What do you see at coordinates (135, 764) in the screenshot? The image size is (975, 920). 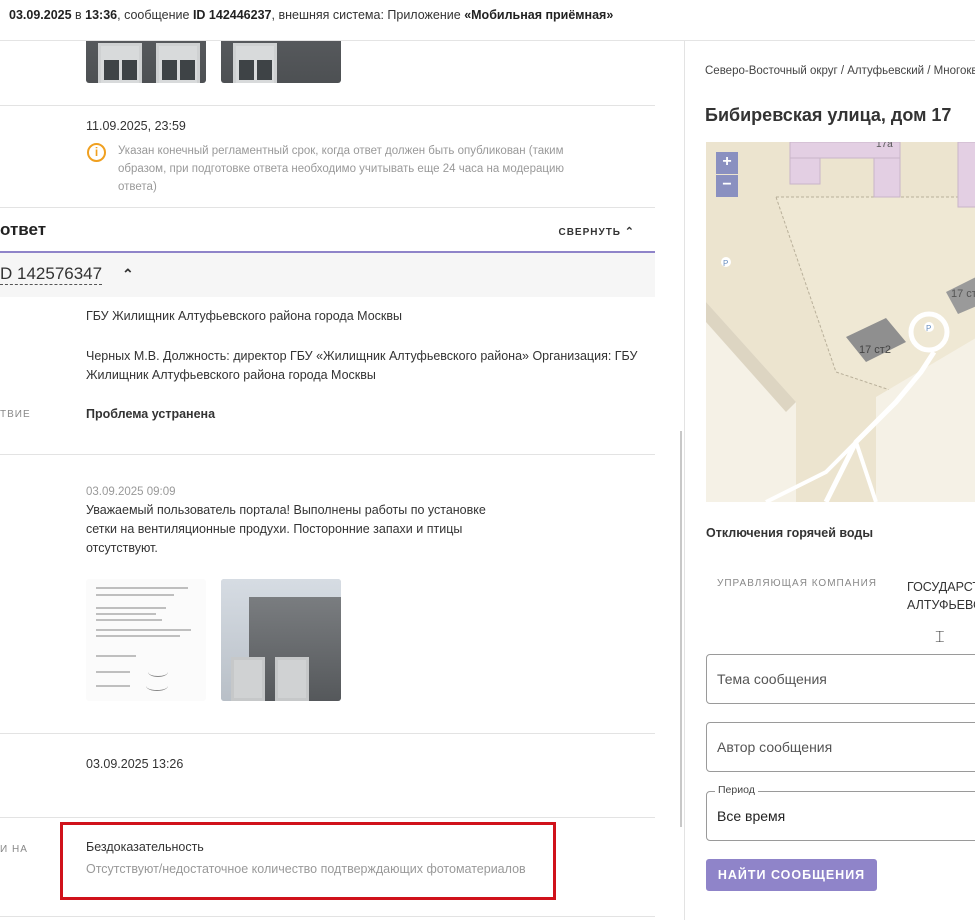 I see `moderation-date: 03.09.2025 13:26` at bounding box center [135, 764].